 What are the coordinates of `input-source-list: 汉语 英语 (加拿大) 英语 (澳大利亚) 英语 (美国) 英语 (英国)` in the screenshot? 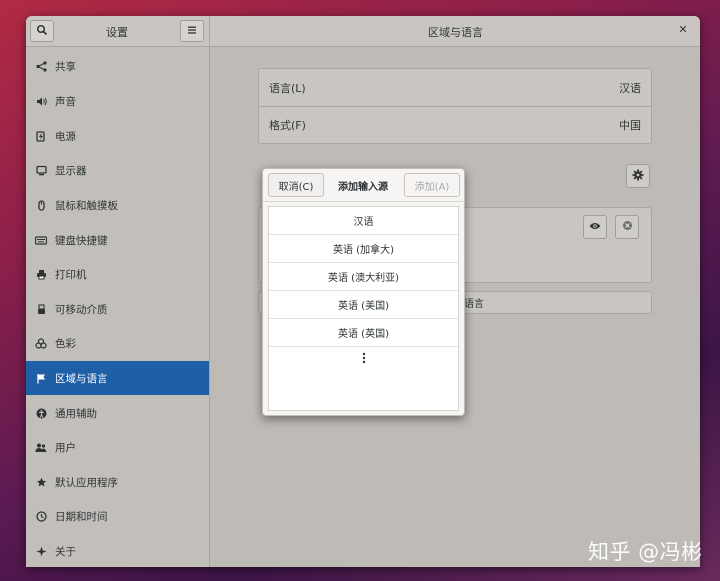 It's located at (363, 308).